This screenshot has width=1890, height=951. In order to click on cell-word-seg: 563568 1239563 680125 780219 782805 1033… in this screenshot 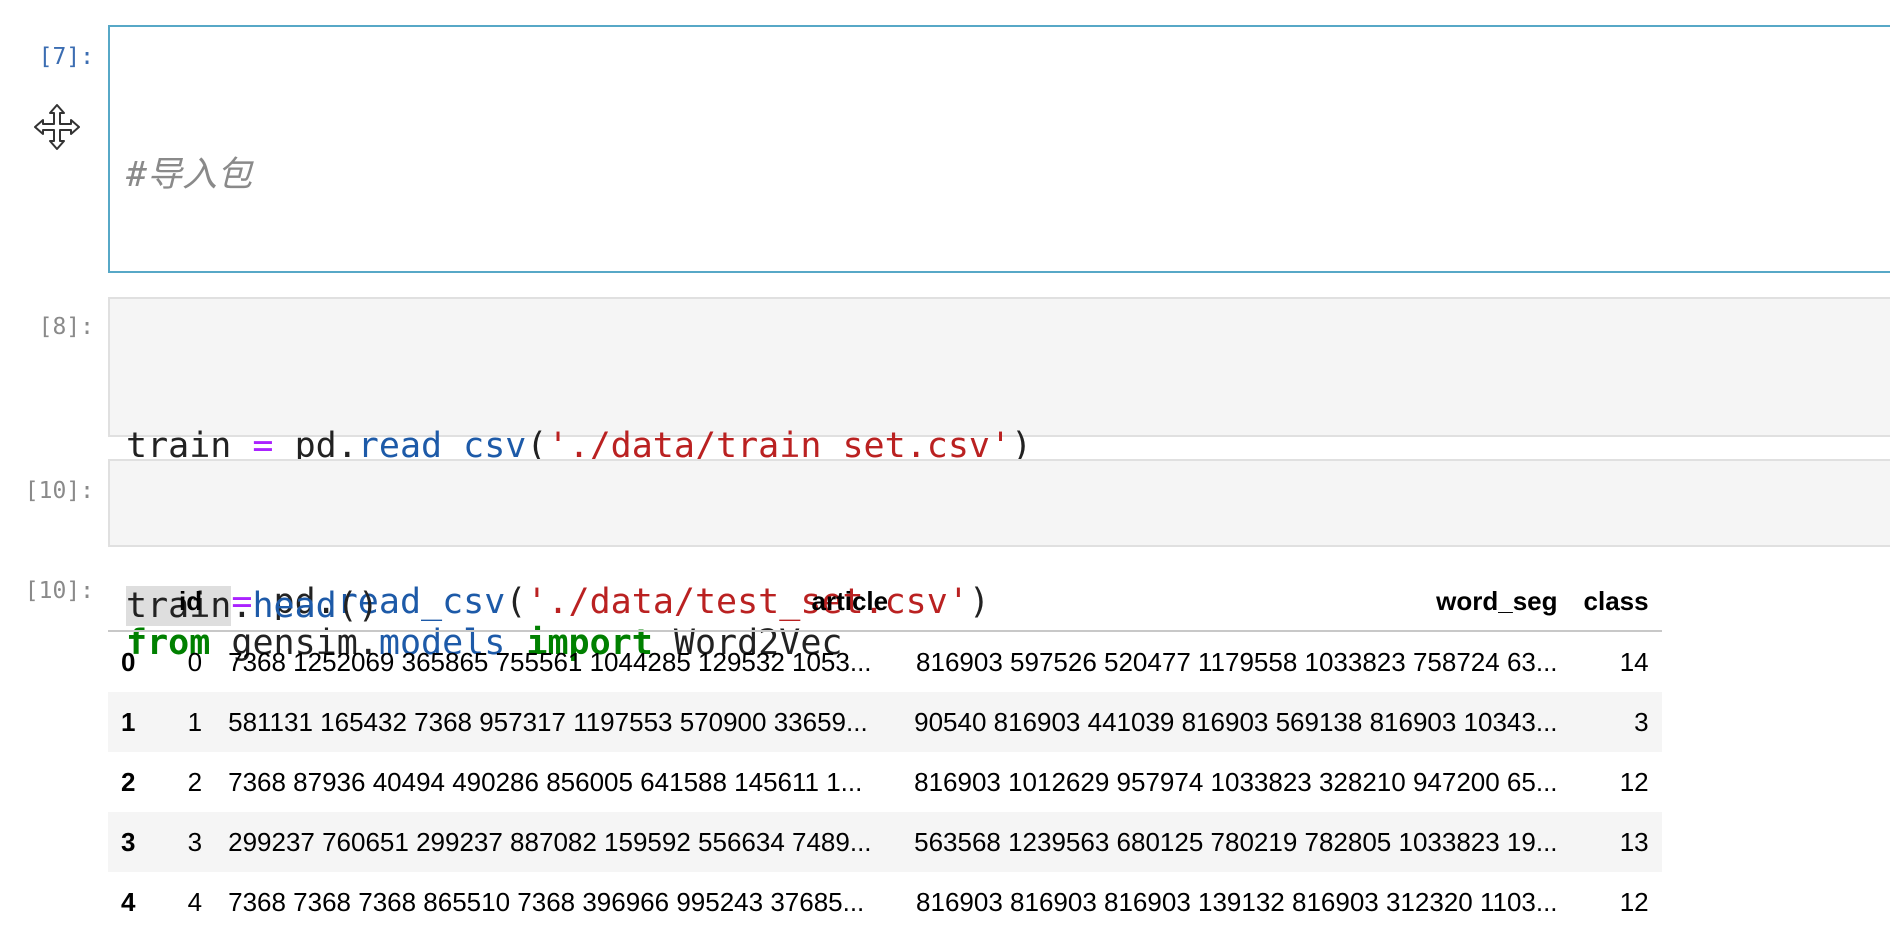, I will do `click(1236, 841)`.